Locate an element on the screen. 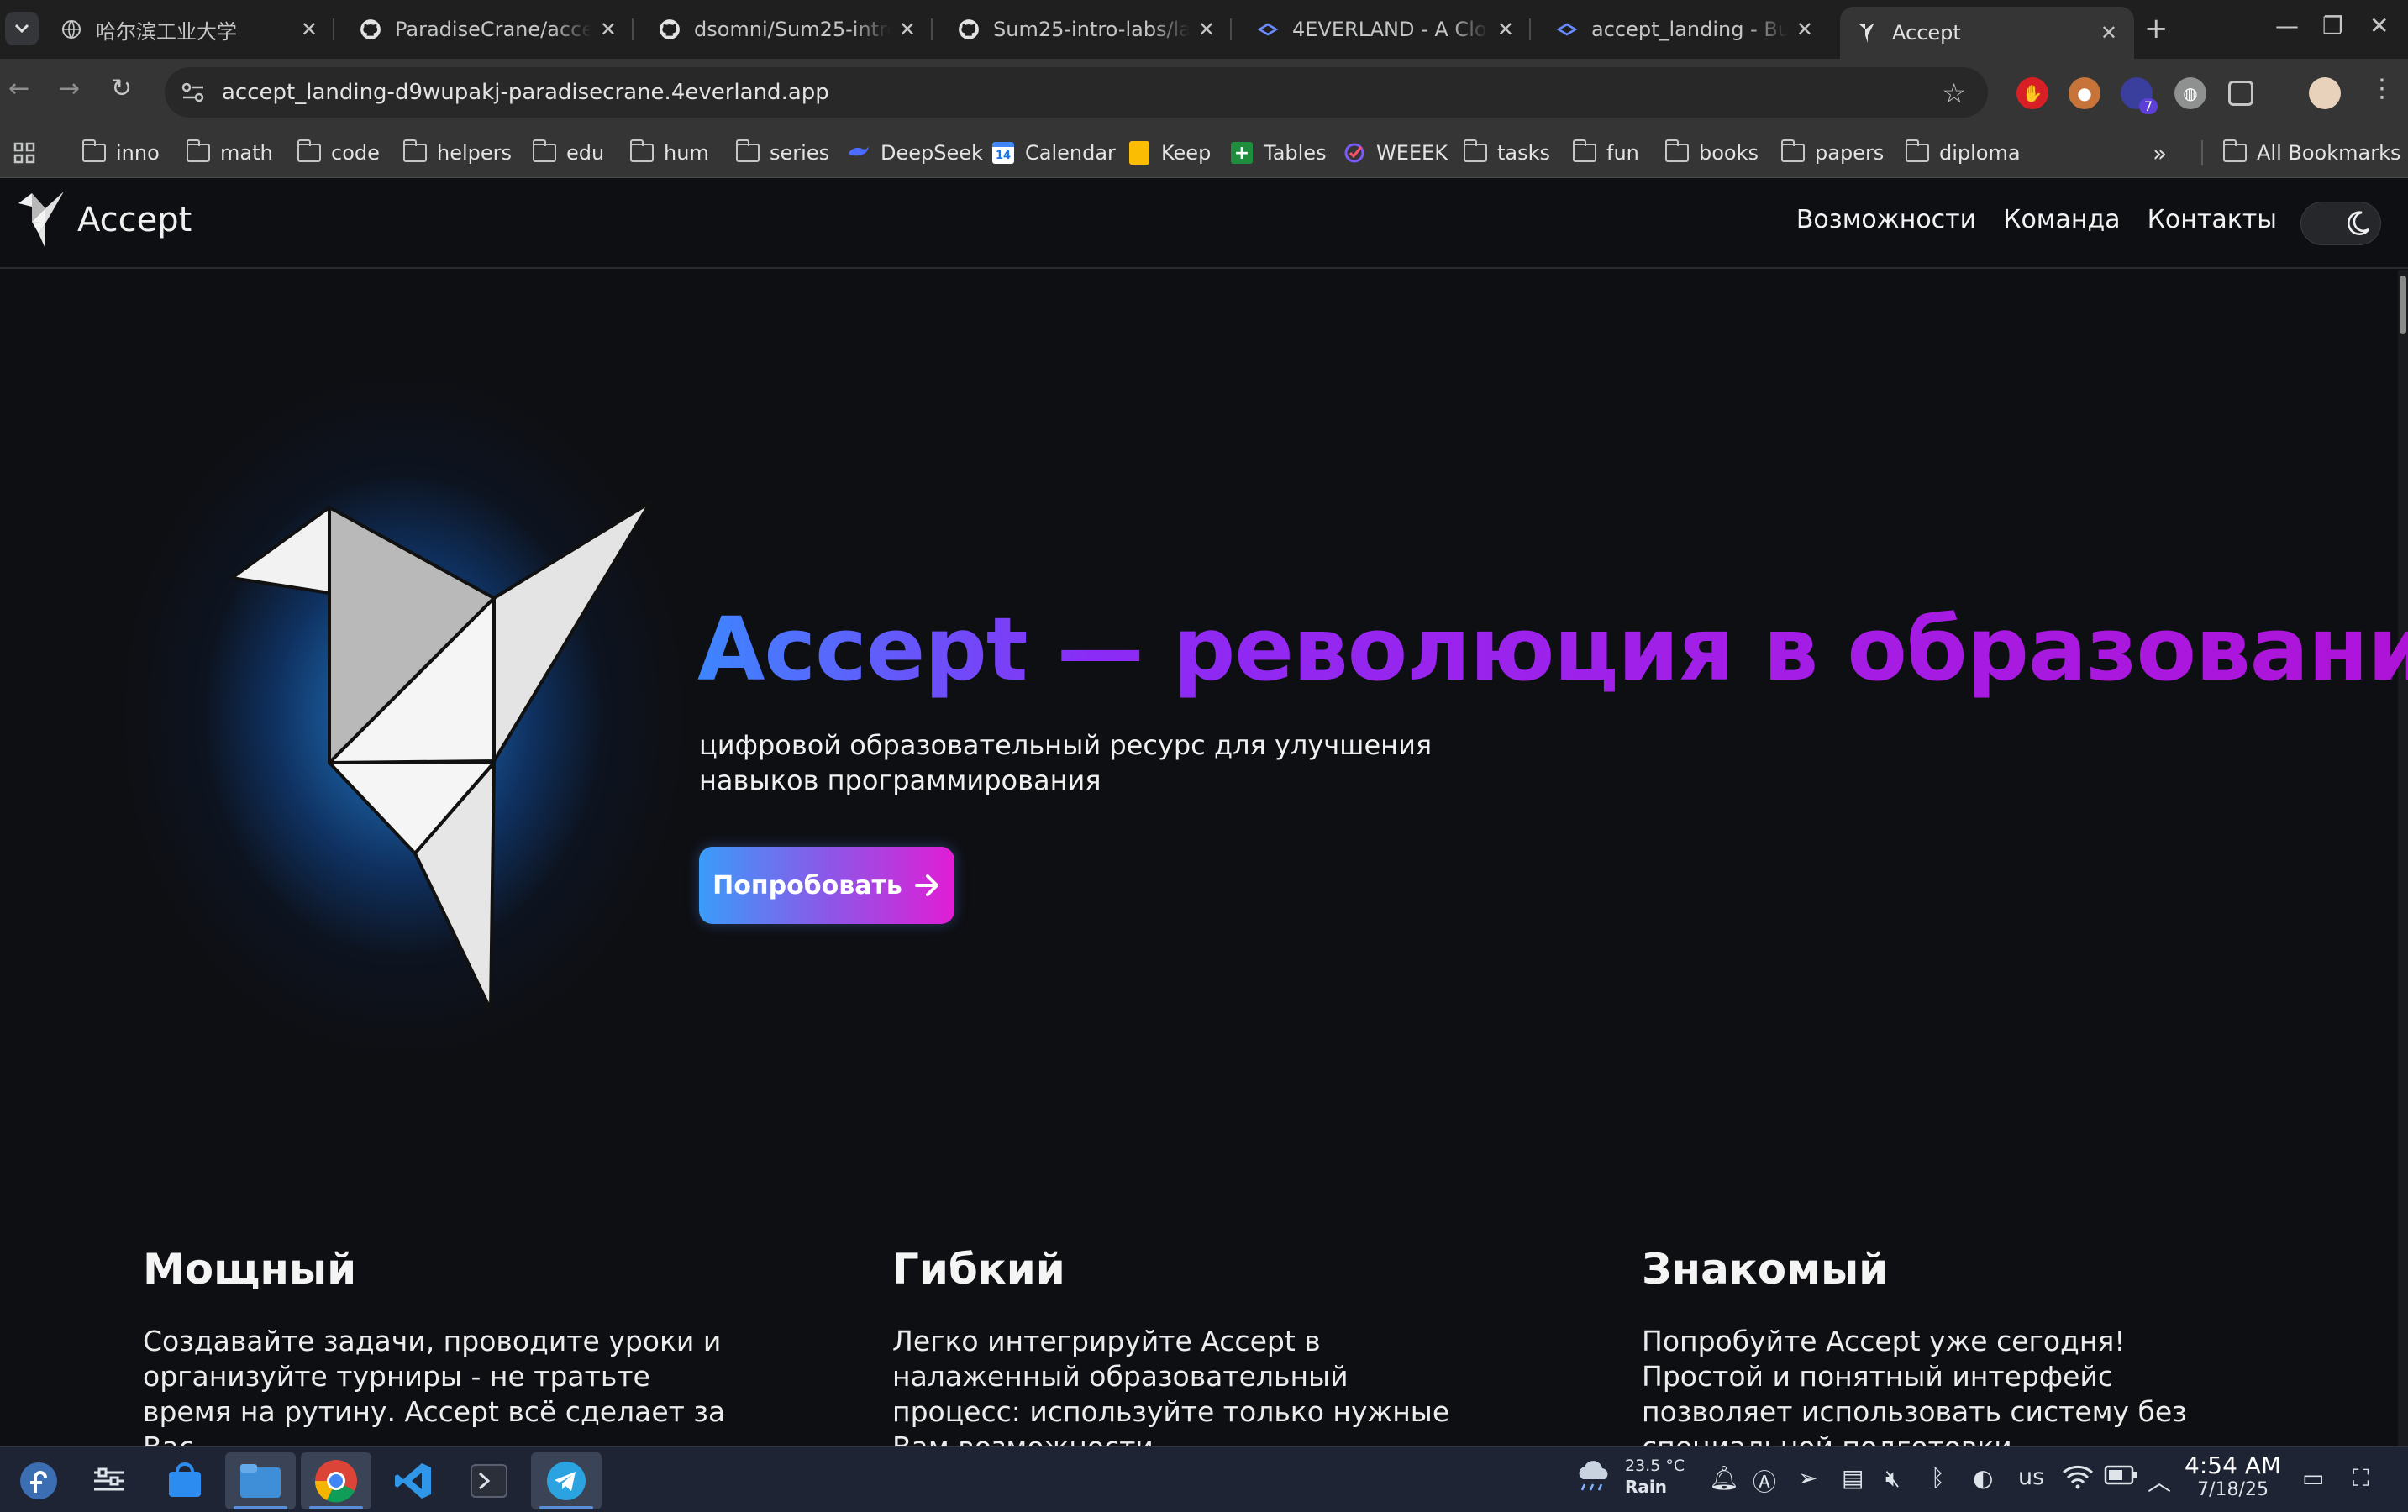 Image resolution: width=2408 pixels, height=1512 pixels. anarchy-a-icon: Ⓐ is located at coordinates (1765, 1481).